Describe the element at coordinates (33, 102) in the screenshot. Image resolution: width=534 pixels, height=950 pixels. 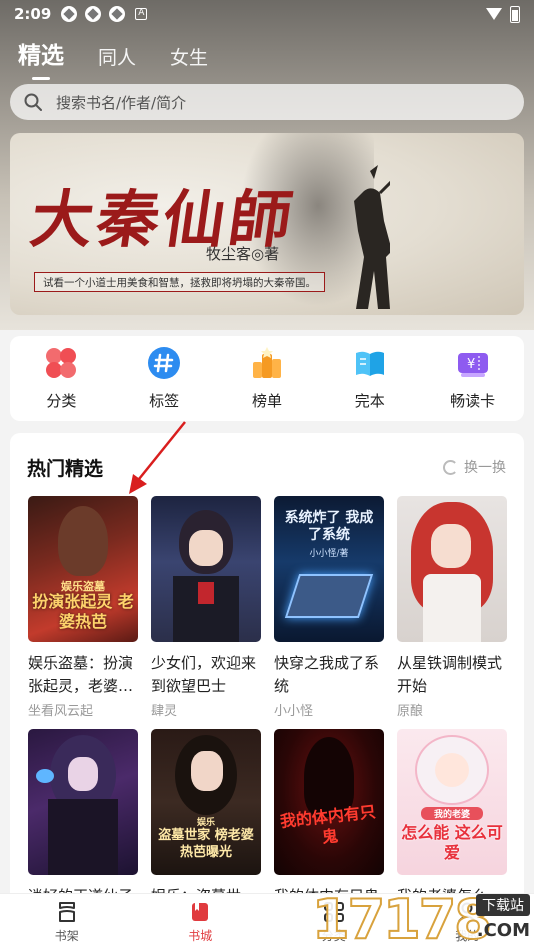
I see `search-icon` at that location.